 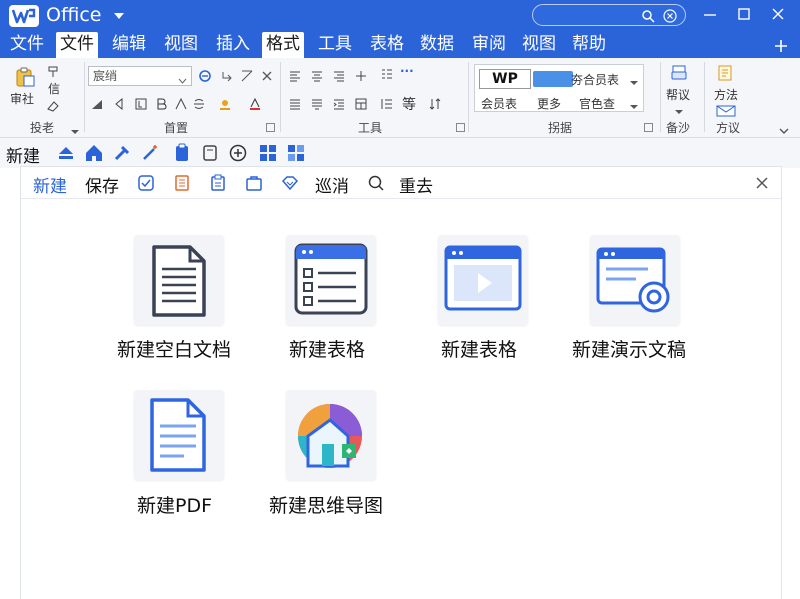 What do you see at coordinates (50, 184) in the screenshot?
I see `dialog-new-button: 新建` at bounding box center [50, 184].